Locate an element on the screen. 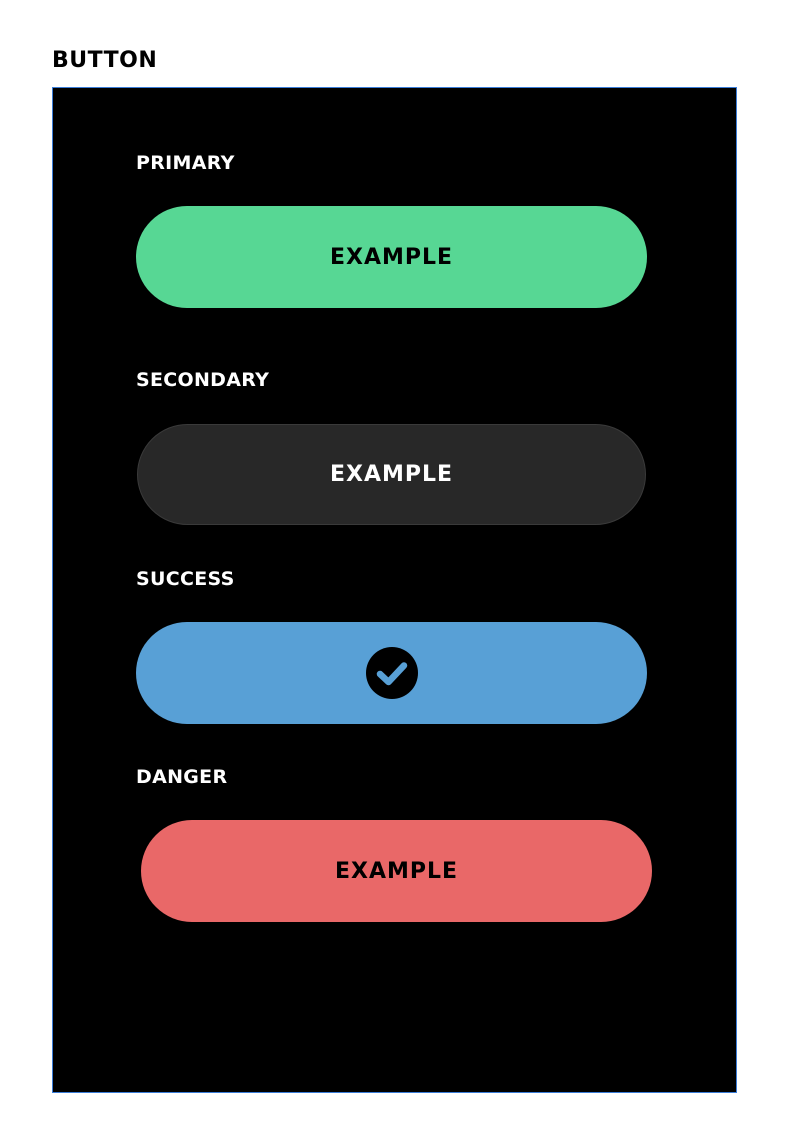  page-title: BUTTON is located at coordinates (105, 60).